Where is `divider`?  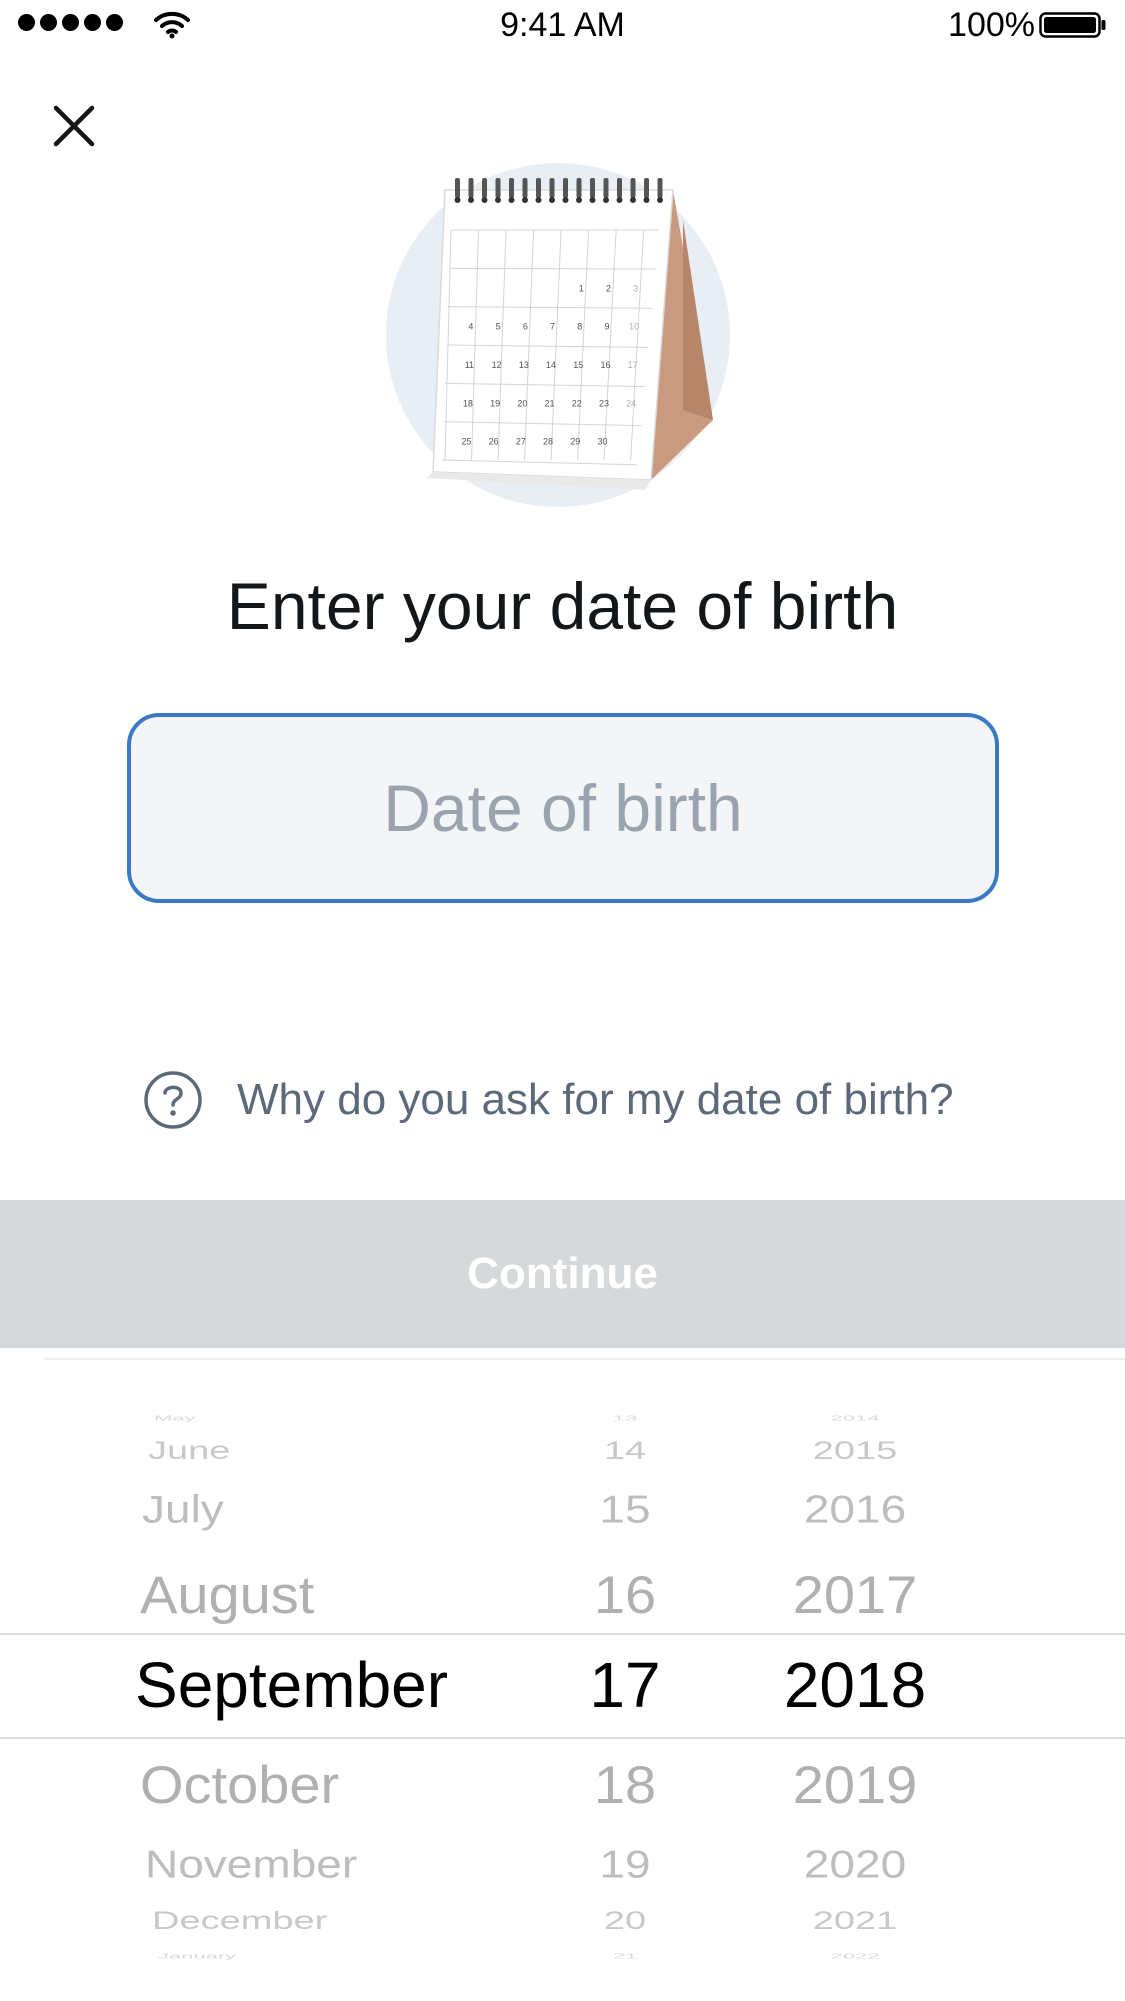 divider is located at coordinates (584, 1359).